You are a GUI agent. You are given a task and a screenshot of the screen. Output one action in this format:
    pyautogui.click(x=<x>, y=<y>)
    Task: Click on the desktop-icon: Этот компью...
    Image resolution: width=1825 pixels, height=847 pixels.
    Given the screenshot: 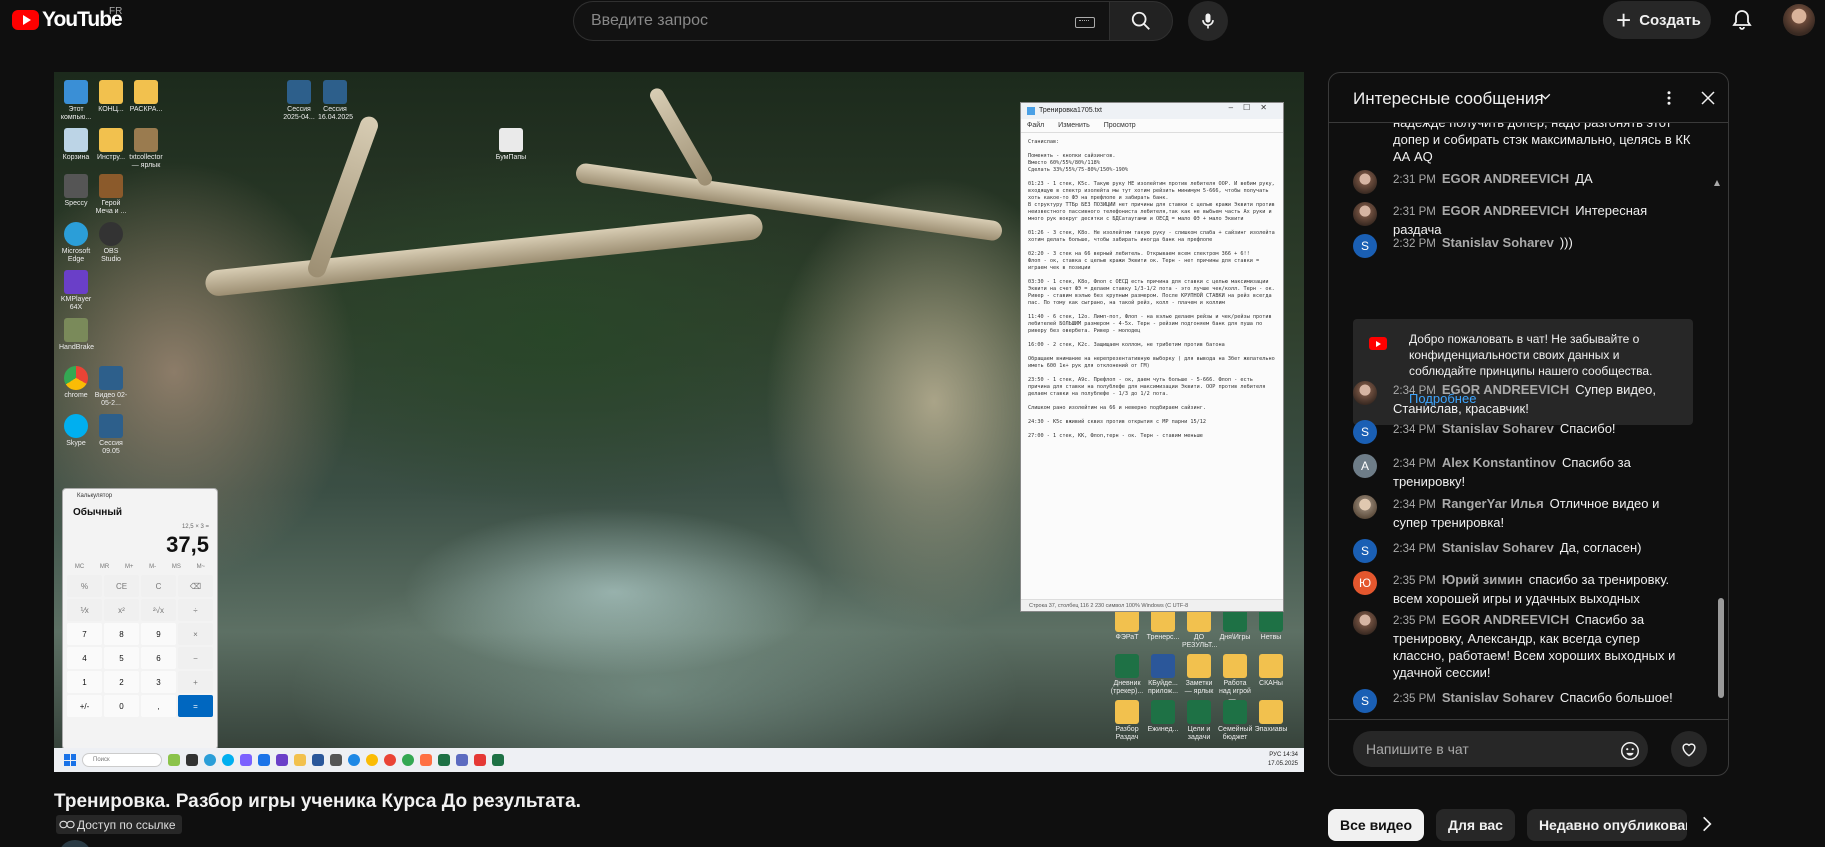 What is the action you would take?
    pyautogui.click(x=76, y=101)
    